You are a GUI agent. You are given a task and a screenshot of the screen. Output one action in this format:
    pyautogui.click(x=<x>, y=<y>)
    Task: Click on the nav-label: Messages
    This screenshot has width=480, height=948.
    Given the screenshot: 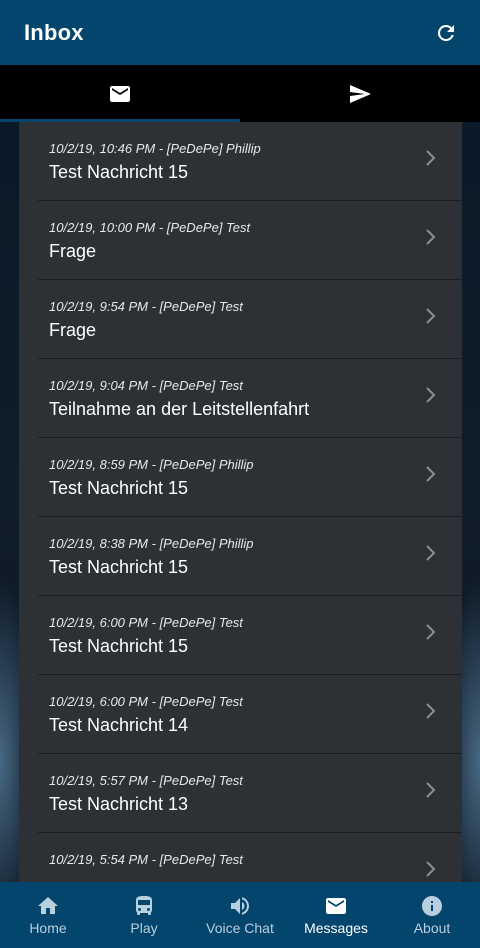 What is the action you would take?
    pyautogui.click(x=336, y=928)
    